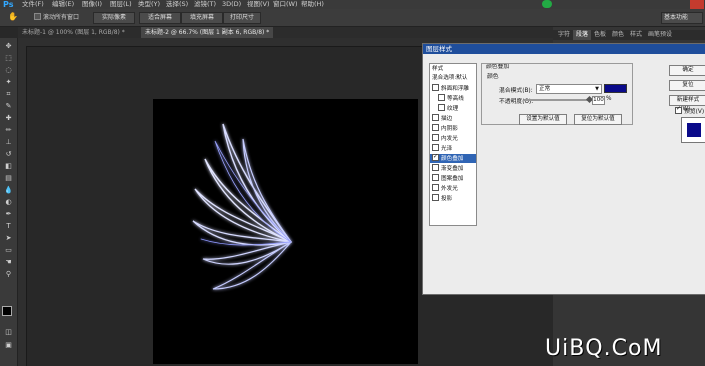 This screenshot has height=366, width=705. Describe the element at coordinates (8, 166) in the screenshot. I see `eraser-tool-icon: ◧` at that location.